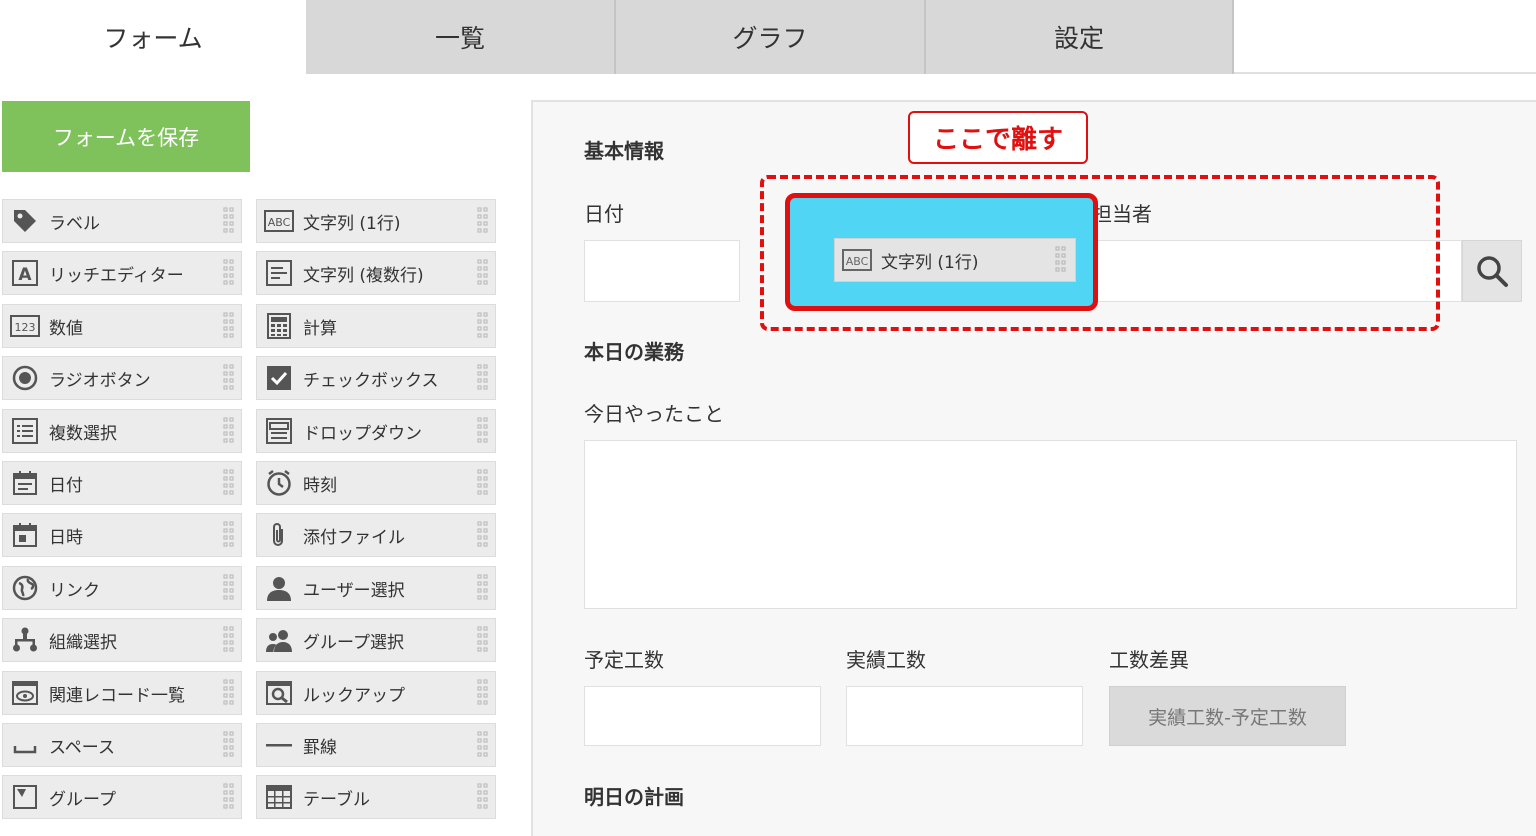  Describe the element at coordinates (354, 590) in the screenshot. I see `palette-item-label: ユーザー選択` at that location.